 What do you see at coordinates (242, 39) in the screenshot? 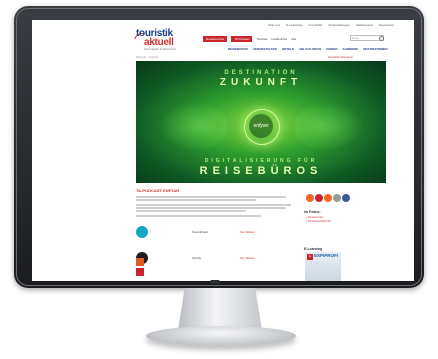
I see `tab-ta-podcast: TA Podcast` at bounding box center [242, 39].